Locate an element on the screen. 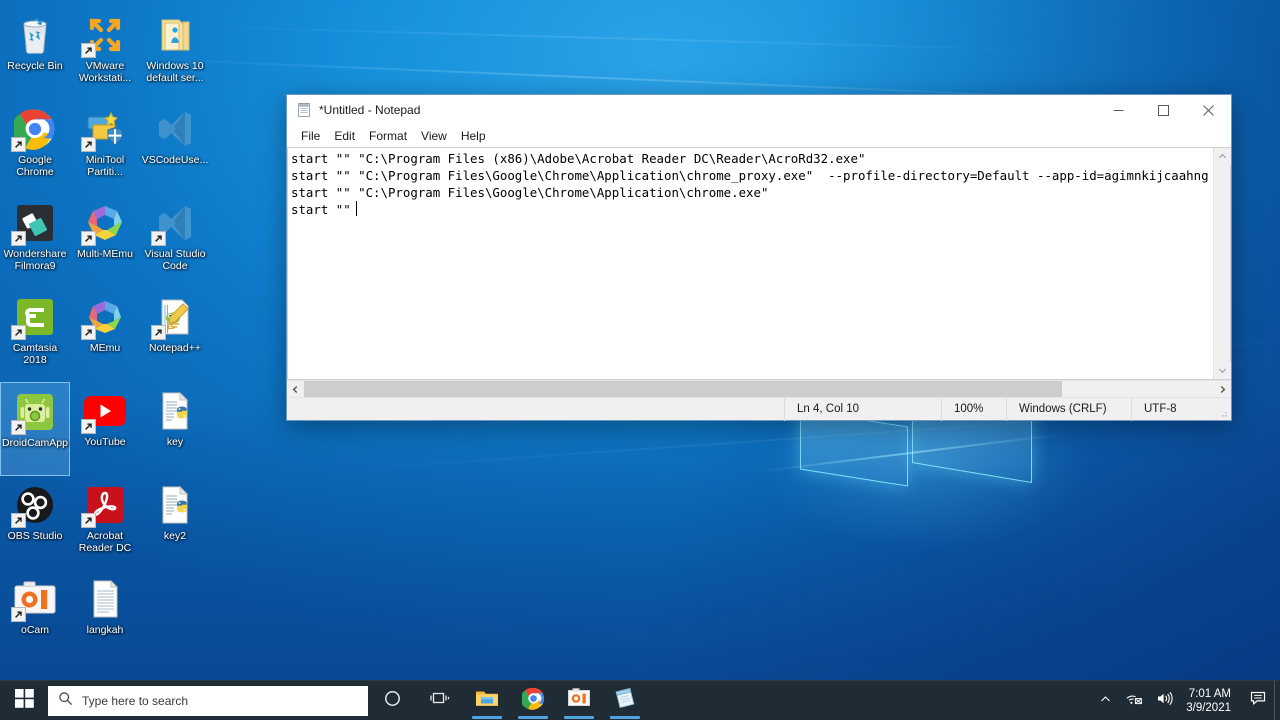  desktop-icon-ocam: oCam is located at coordinates (35, 617).